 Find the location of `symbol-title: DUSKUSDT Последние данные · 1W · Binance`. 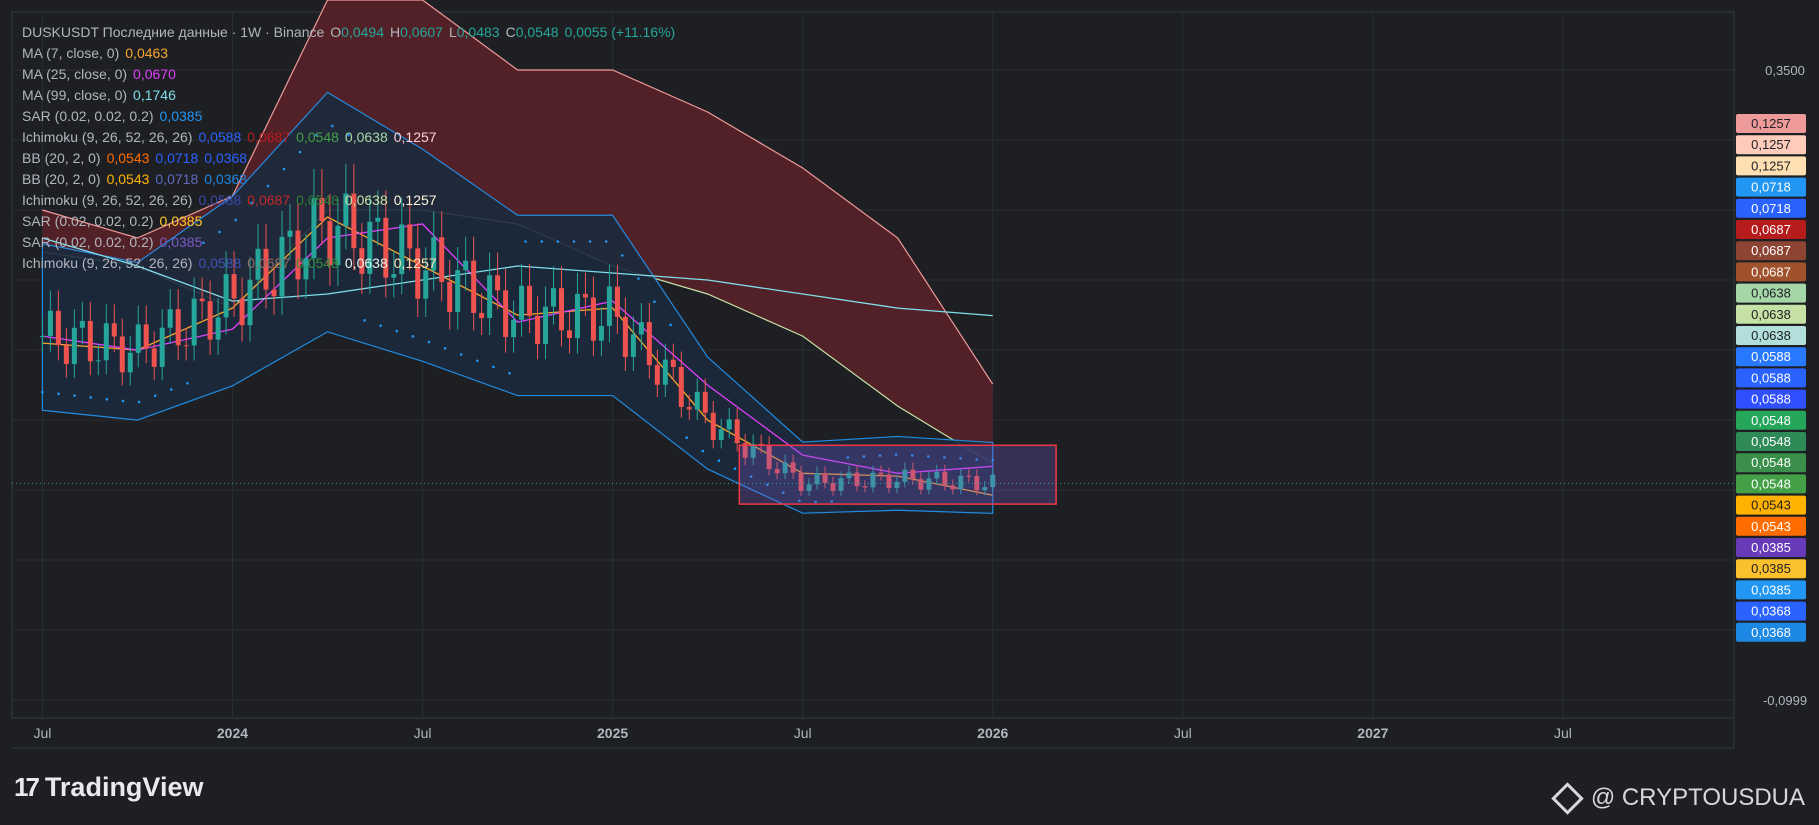

symbol-title: DUSKUSDT Последние данные · 1W · Binance is located at coordinates (173, 32).